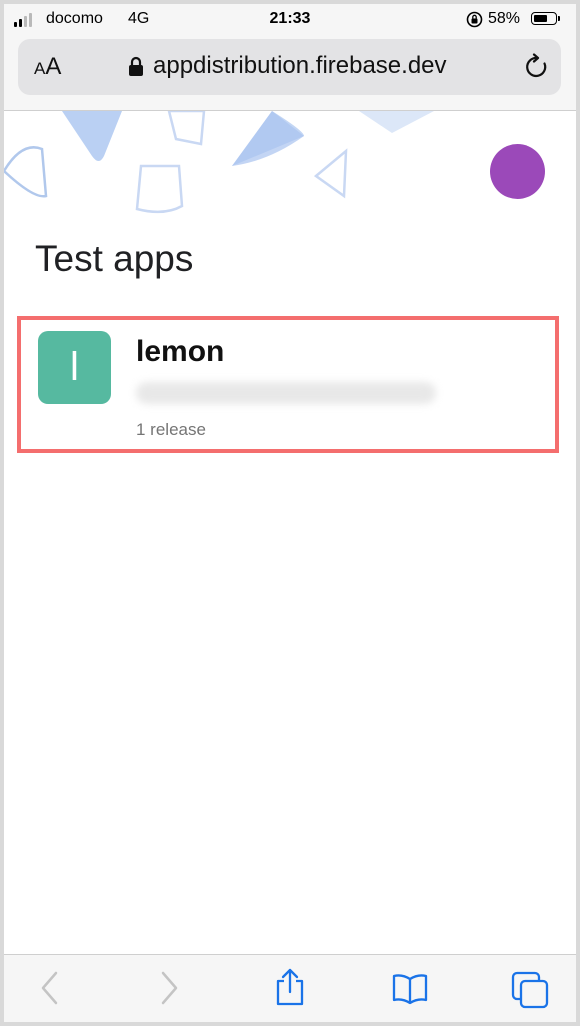  I want to click on text-size-button: AA, so click(47, 67).